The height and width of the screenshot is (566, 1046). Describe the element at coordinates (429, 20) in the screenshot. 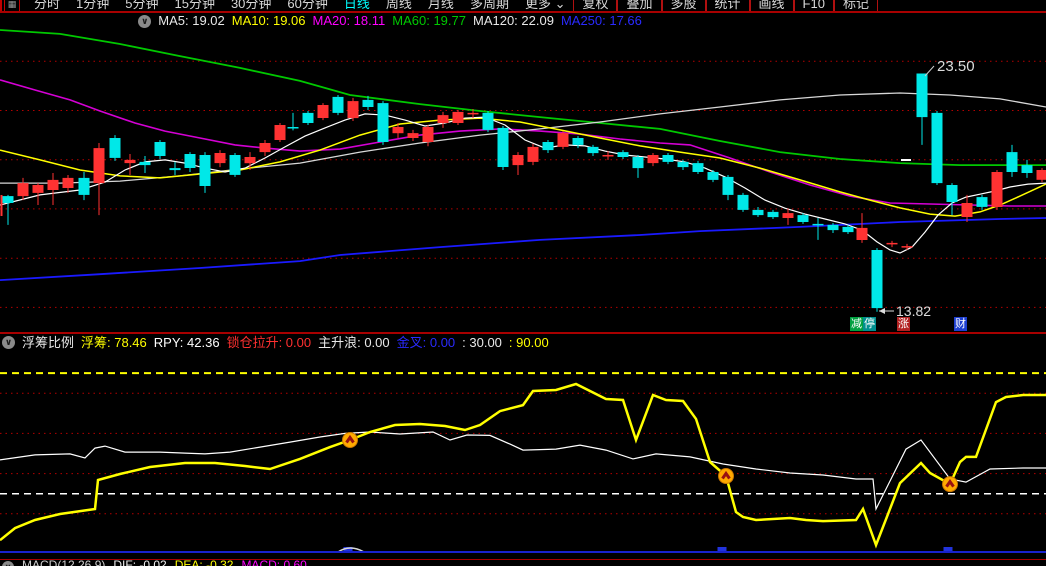

I see `ma-value: MA60: 19.77` at that location.